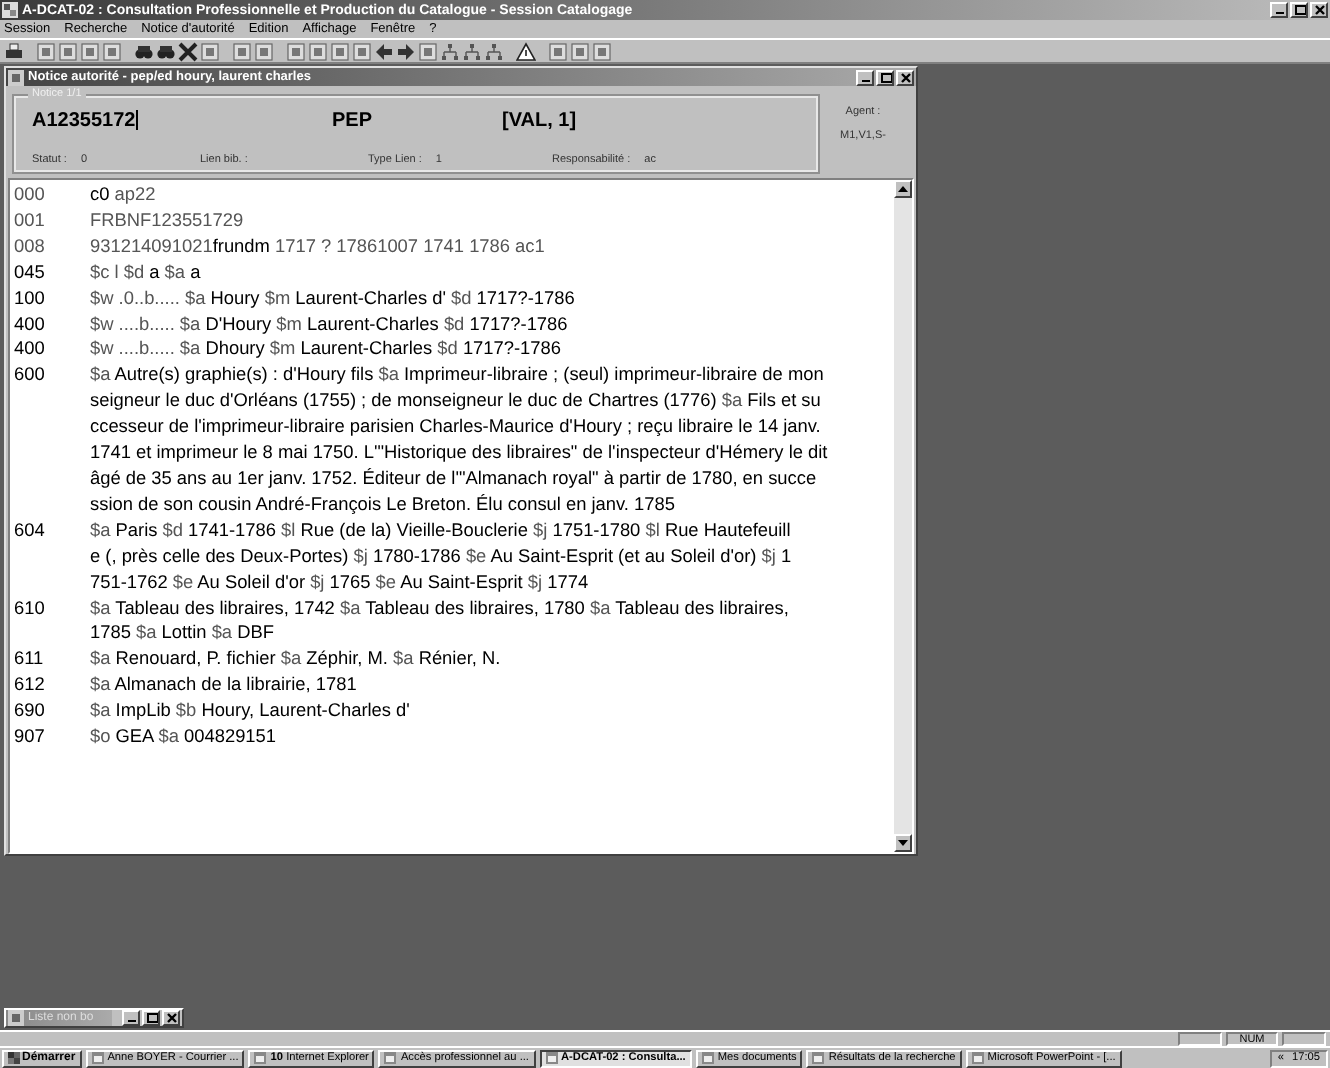  Describe the element at coordinates (52, 195) in the screenshot. I see `field-tag: 000` at that location.